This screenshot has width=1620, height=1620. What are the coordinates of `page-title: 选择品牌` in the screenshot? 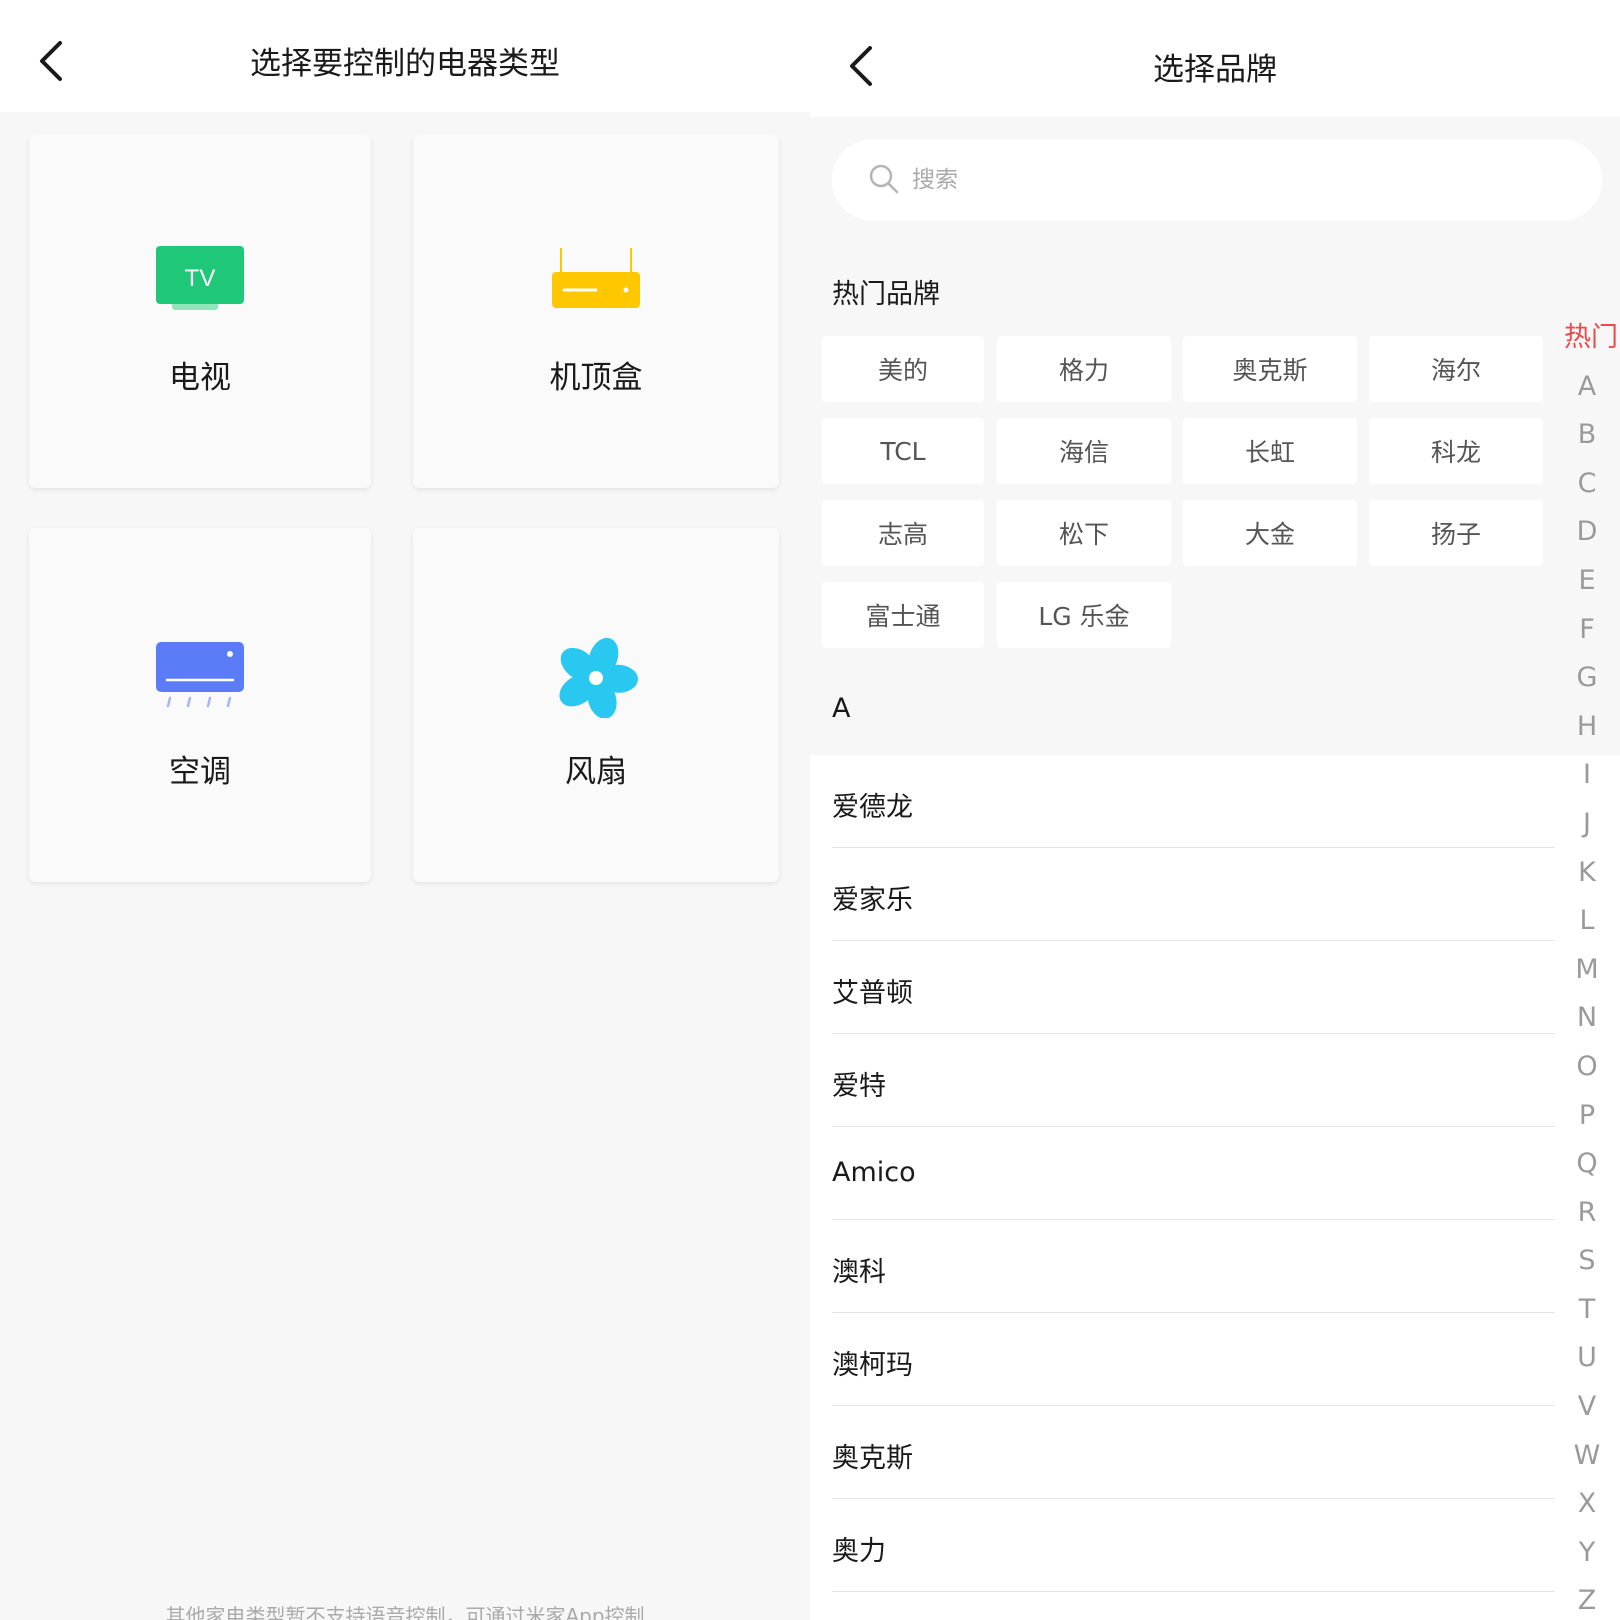 It's located at (1215, 70).